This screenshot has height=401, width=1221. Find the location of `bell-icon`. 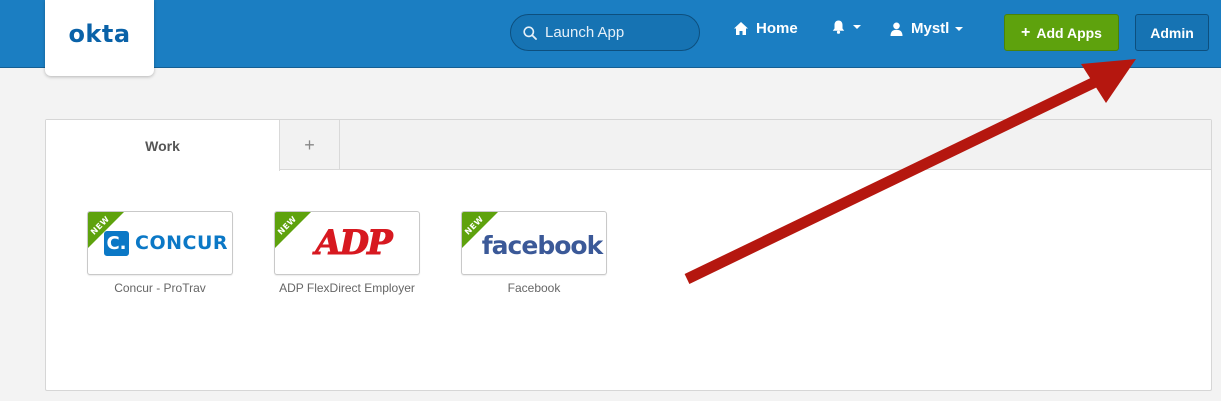

bell-icon is located at coordinates (838, 27).